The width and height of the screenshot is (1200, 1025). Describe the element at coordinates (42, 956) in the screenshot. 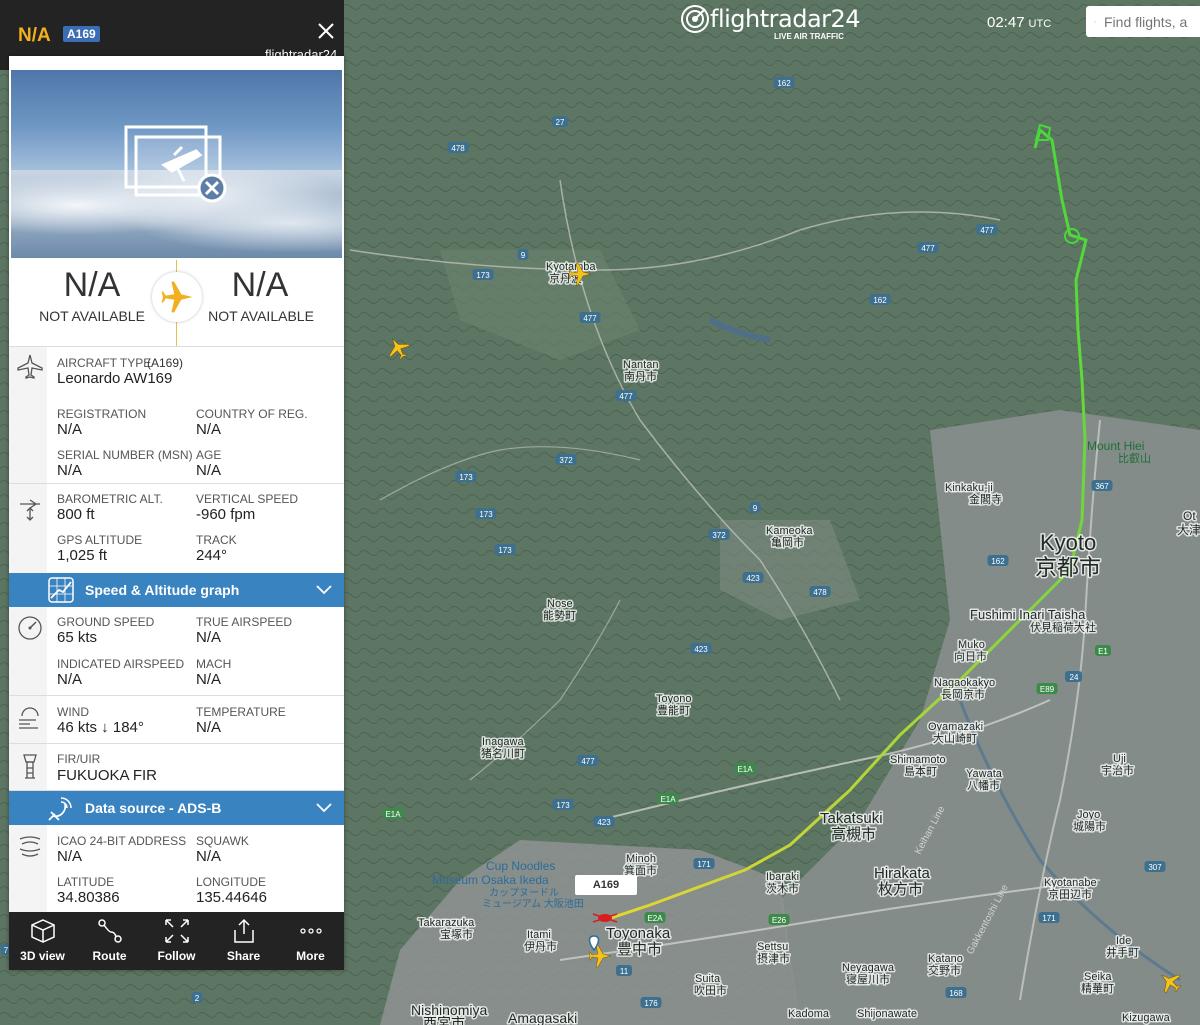

I see `3d-view-label: 3D view` at that location.